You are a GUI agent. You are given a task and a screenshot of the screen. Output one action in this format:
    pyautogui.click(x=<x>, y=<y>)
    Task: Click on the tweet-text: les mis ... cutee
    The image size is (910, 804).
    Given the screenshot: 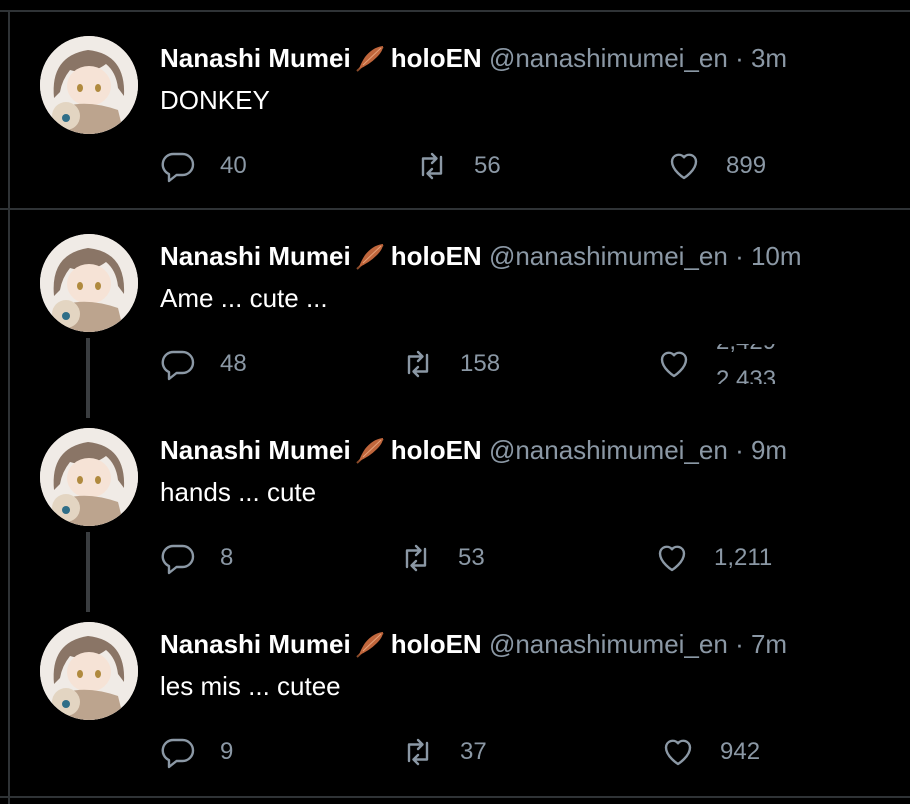 What is the action you would take?
    pyautogui.click(x=250, y=686)
    